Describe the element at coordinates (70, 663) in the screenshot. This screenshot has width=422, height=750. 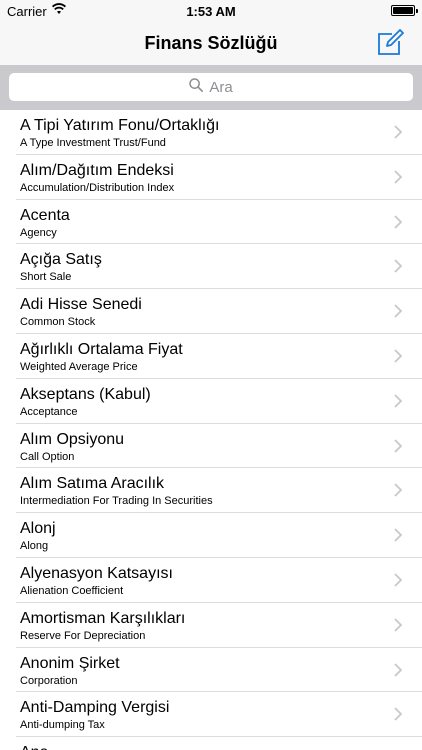
I see `term-title: Anonim Şirket` at that location.